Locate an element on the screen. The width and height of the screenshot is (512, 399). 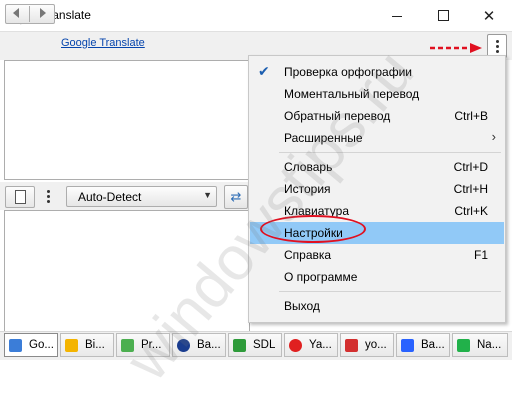
close-button: ✕ is located at coordinates (489, 15).